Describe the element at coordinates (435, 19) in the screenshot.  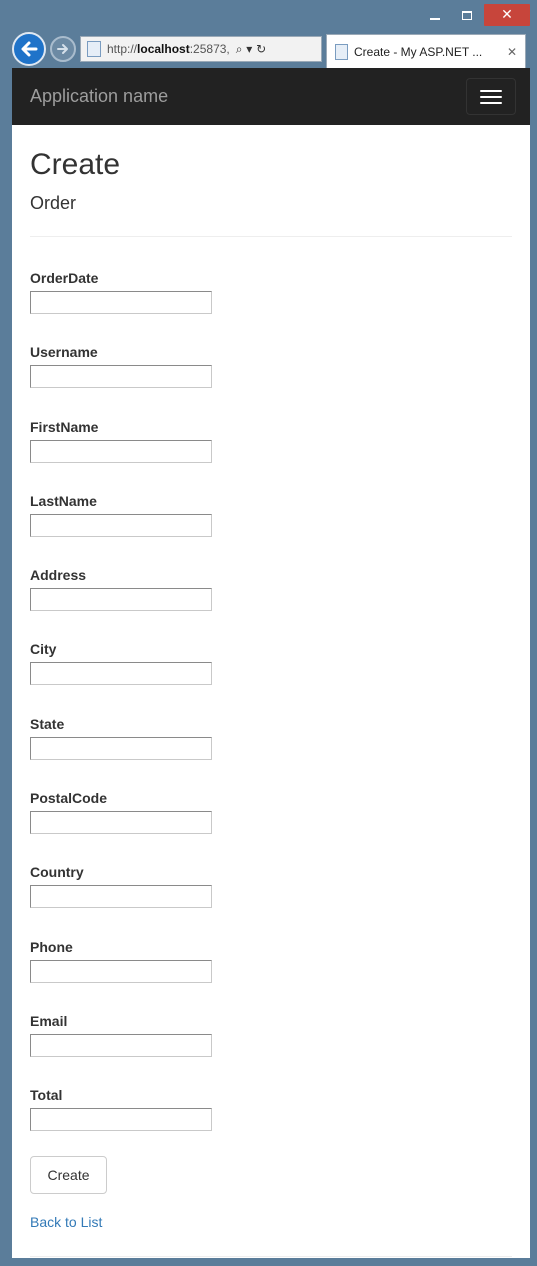
I see `minimize-icon` at that location.